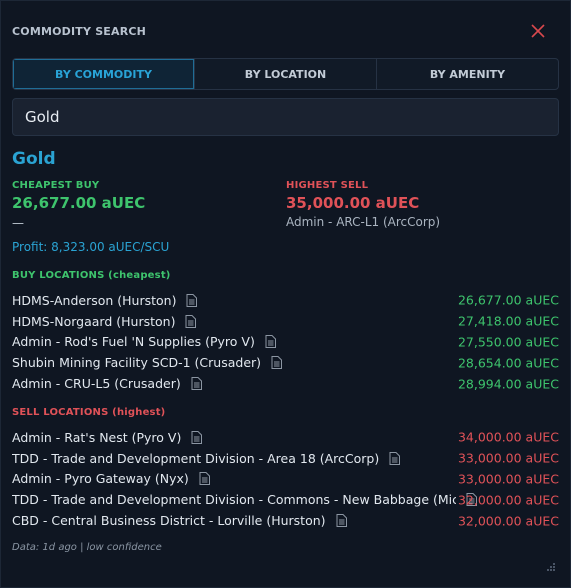  Describe the element at coordinates (79, 203) in the screenshot. I see `cheapest-buy-value: 26,677.00 aUEC` at that location.